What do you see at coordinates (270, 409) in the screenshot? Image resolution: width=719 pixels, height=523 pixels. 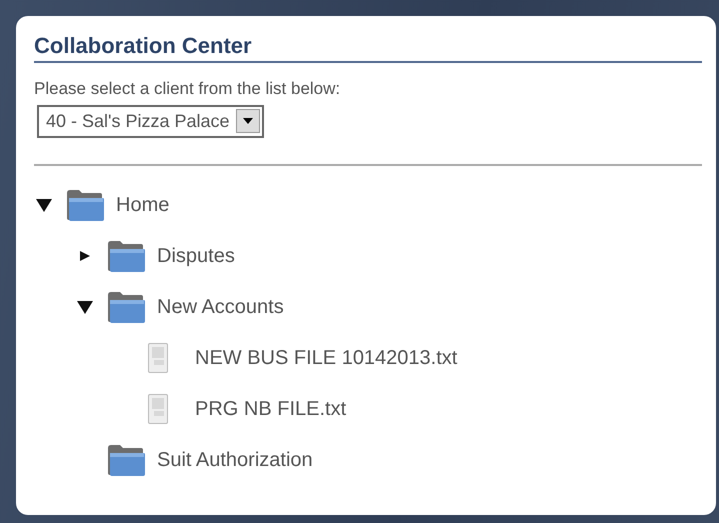 I see `file-name: PRG NB FILE.txt` at bounding box center [270, 409].